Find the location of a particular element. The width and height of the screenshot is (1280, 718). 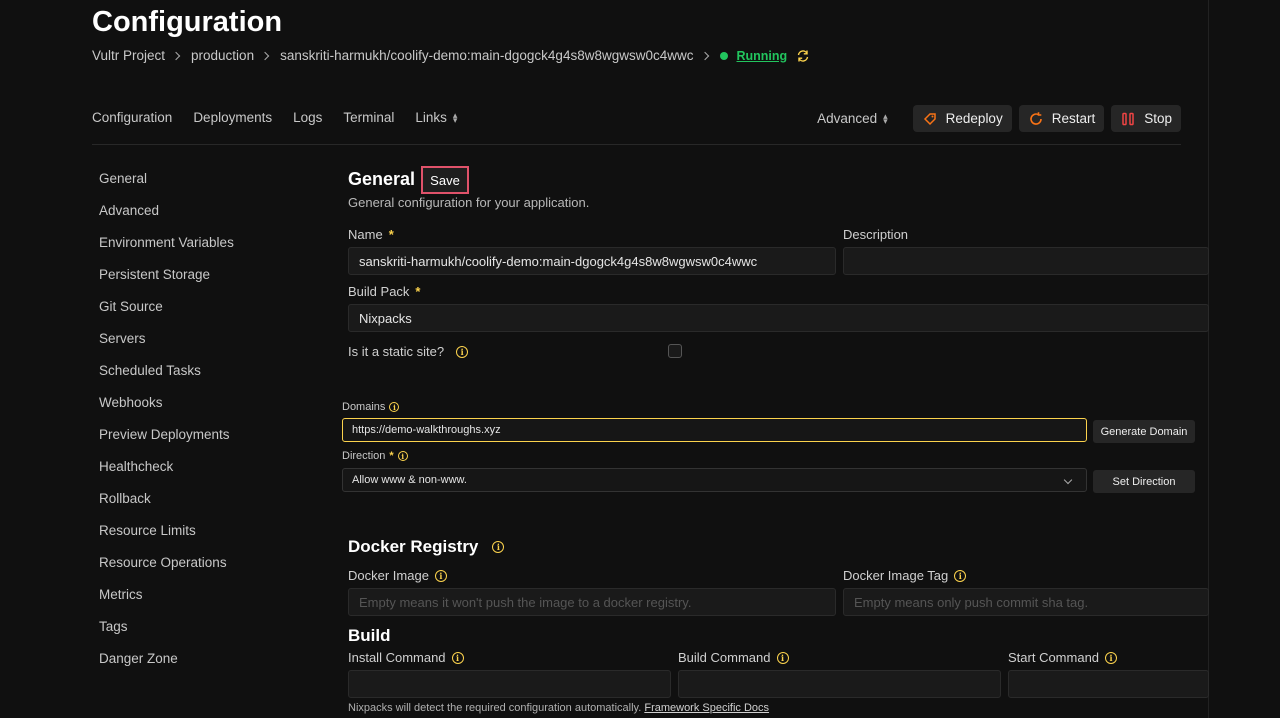

set-direction-button: Set Direction is located at coordinates (1144, 481).